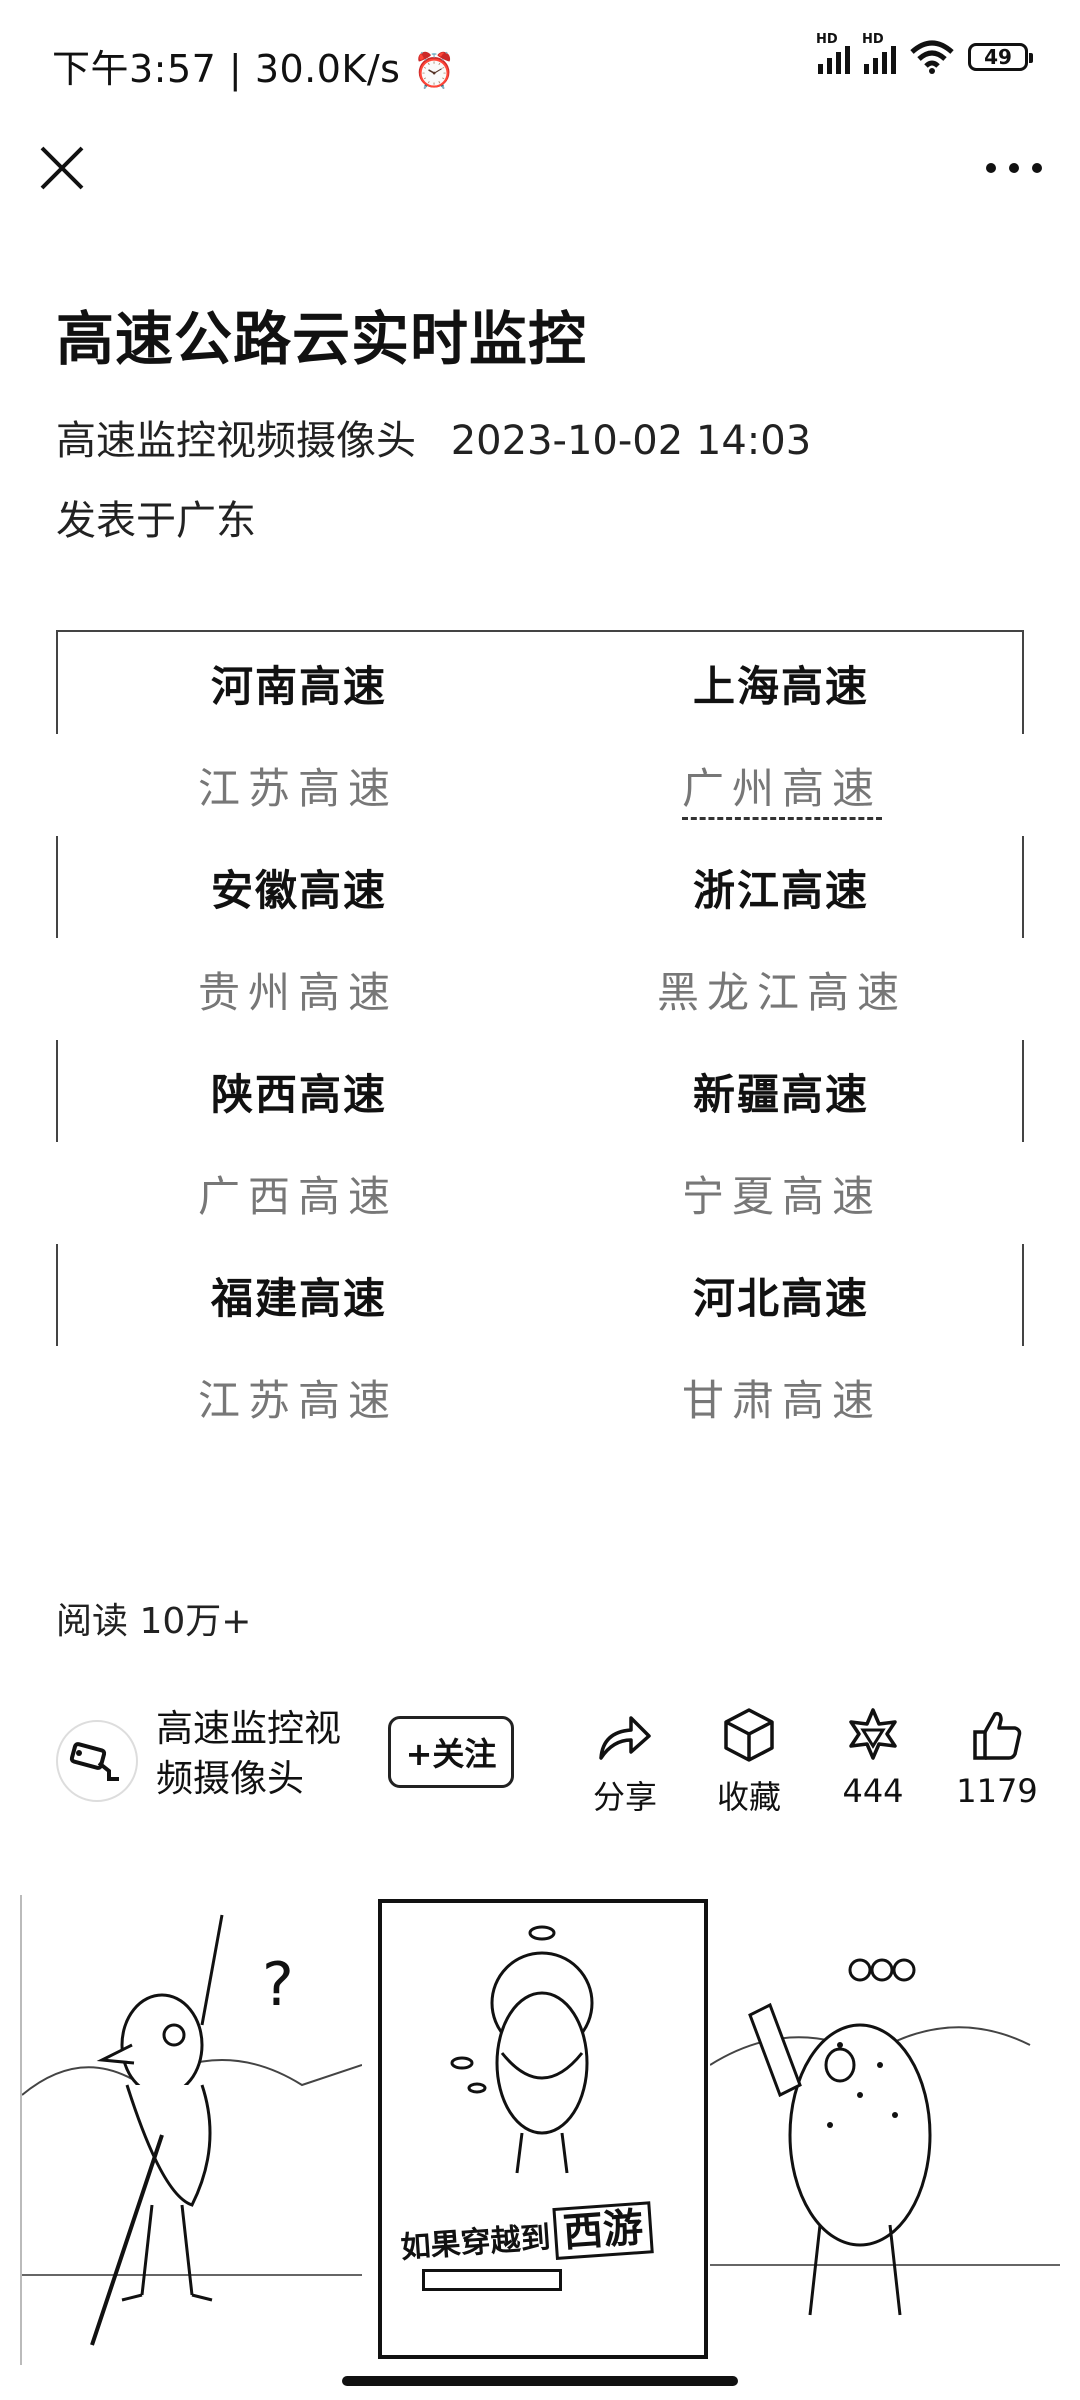 The width and height of the screenshot is (1080, 2400). What do you see at coordinates (299, 887) in the screenshot?
I see `grid-link: 安徽高速` at bounding box center [299, 887].